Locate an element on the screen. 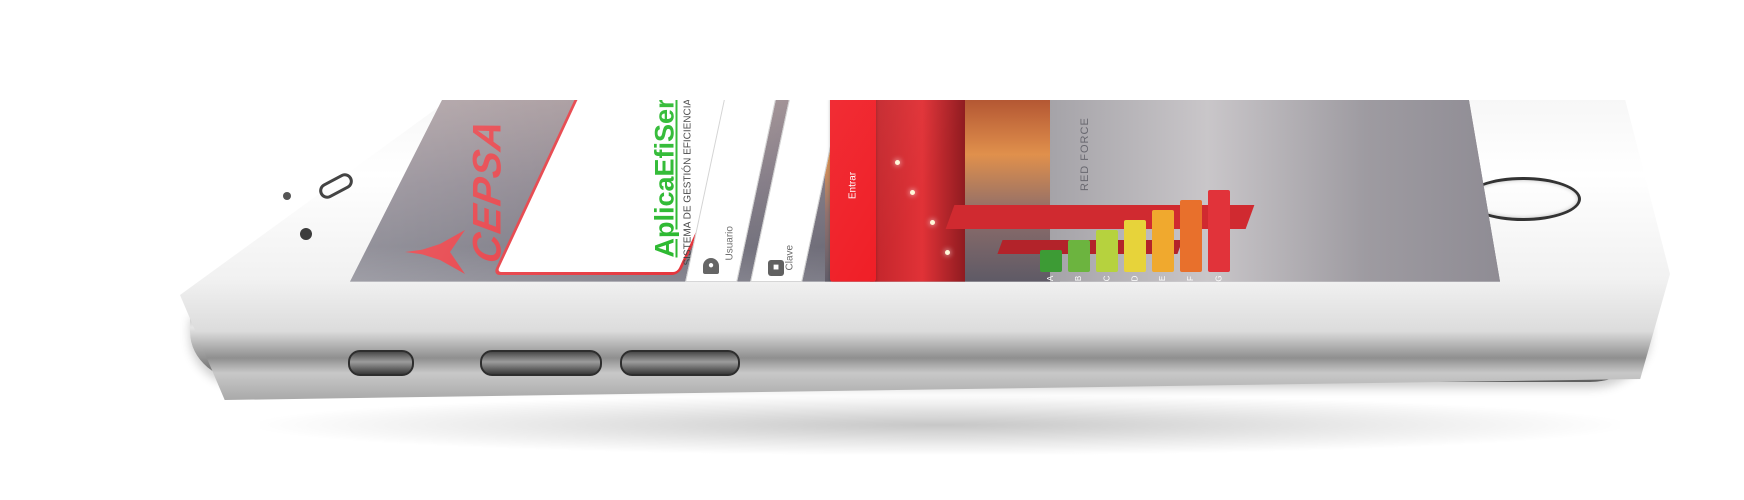 The width and height of the screenshot is (1744, 500). user-icon: ● is located at coordinates (711, 266).